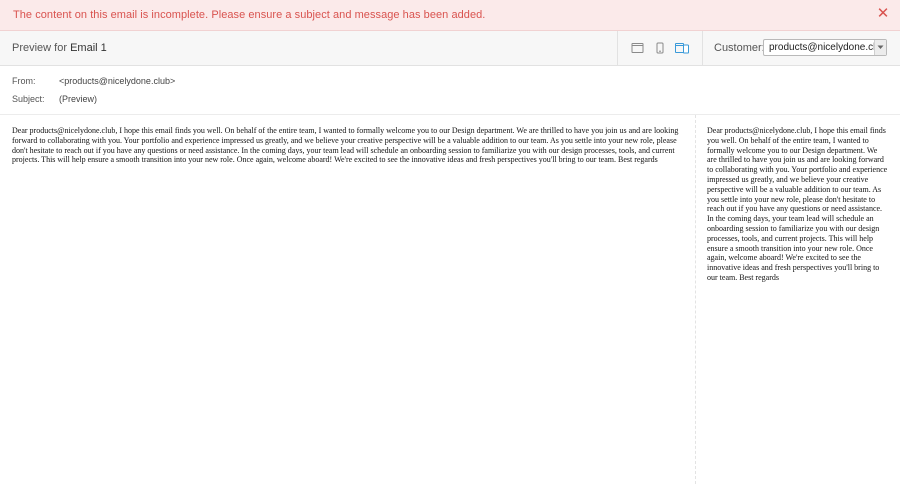 The height and width of the screenshot is (484, 900). Describe the element at coordinates (117, 81) in the screenshot. I see `from-value: <products@nicelydone.club>` at that location.